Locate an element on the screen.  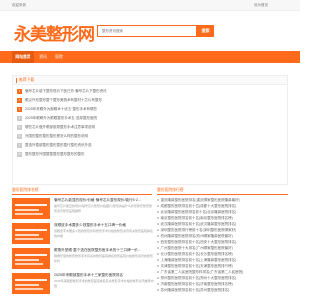
hot-item: 5 哪些芯片做外眼部胶原整形手术注意事项说明 is located at coordinates (92, 128).